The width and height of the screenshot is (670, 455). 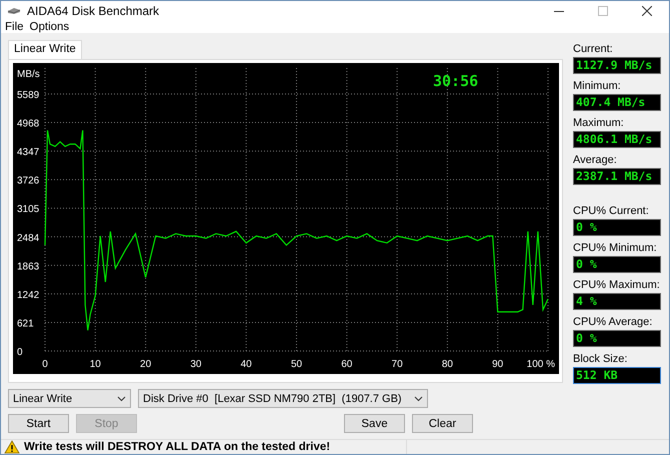 I want to click on x-tick-label: 80, so click(x=447, y=364).